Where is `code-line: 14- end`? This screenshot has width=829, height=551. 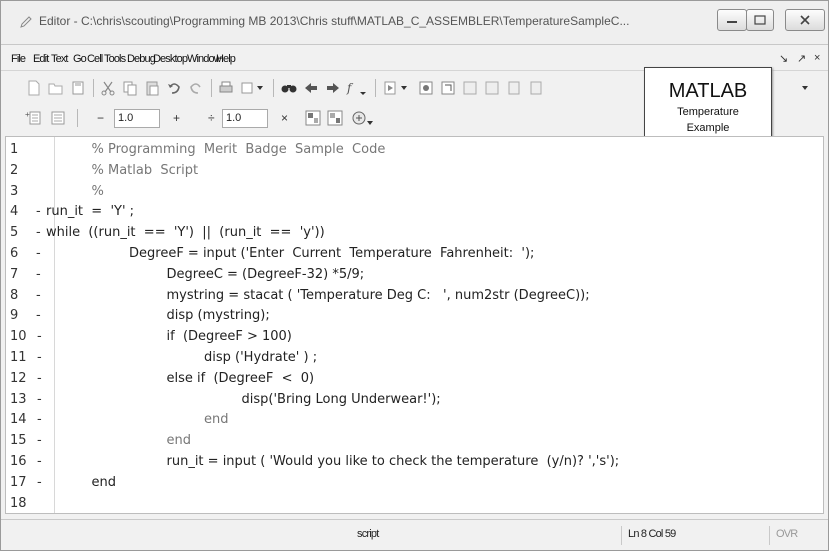 code-line: 14- end is located at coordinates (413, 419).